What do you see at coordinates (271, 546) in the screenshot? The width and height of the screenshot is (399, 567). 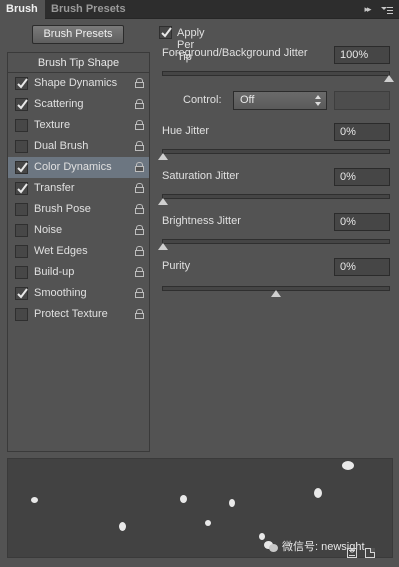 I see `wechat-icon` at bounding box center [271, 546].